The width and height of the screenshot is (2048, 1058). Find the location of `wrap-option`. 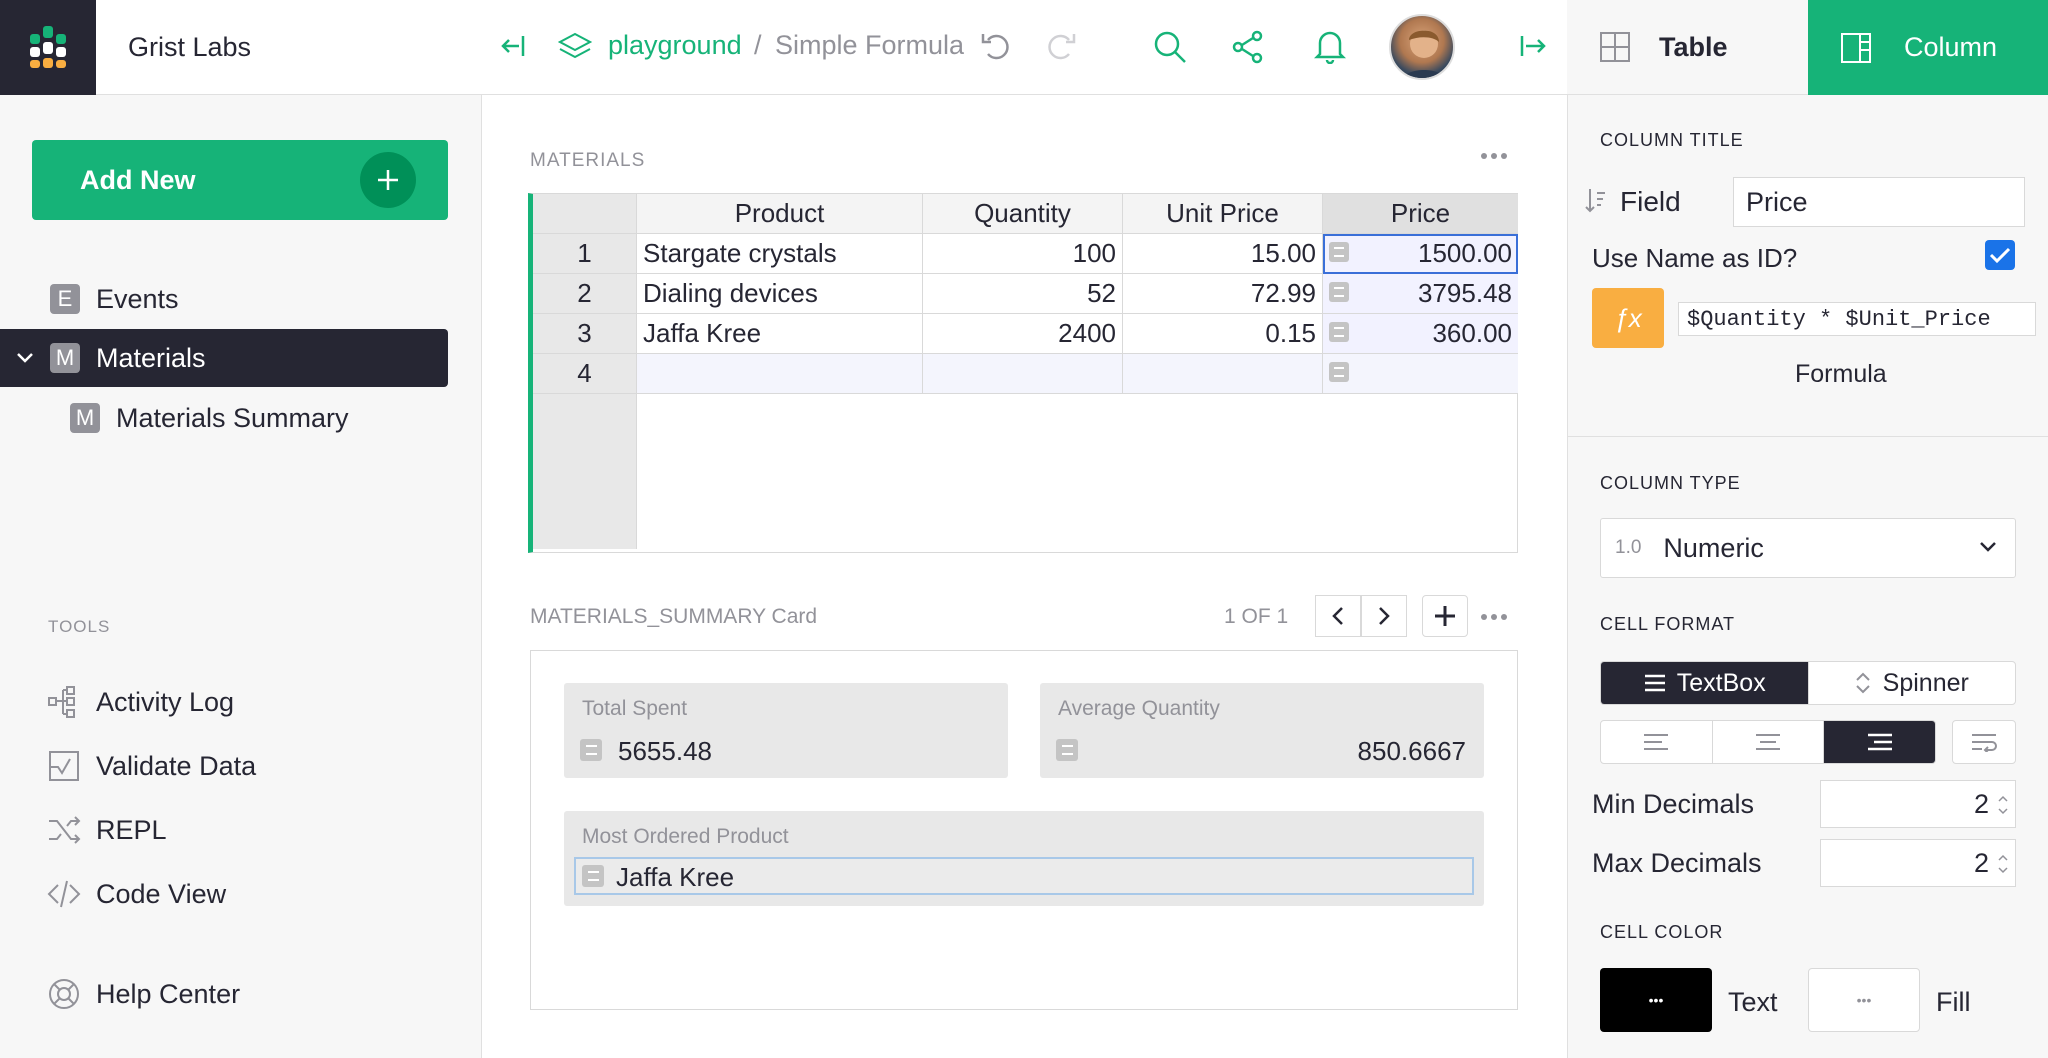

wrap-option is located at coordinates (1984, 742).